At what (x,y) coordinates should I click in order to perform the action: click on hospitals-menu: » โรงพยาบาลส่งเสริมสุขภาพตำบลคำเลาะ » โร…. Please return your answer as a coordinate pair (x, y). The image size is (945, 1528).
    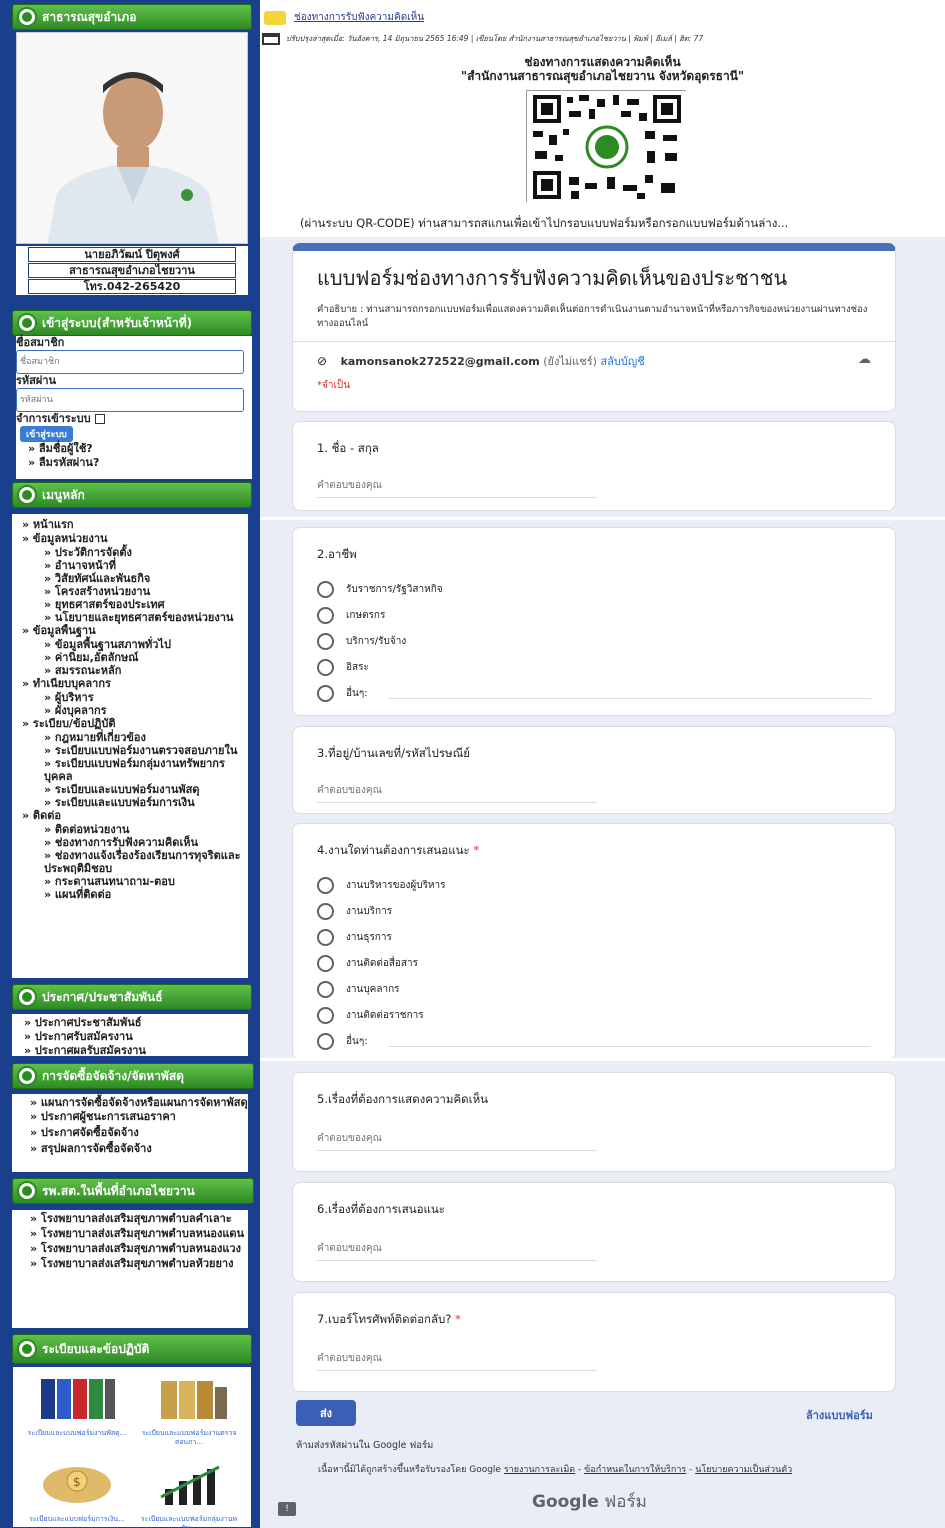
    Looking at the image, I should click on (130, 1269).